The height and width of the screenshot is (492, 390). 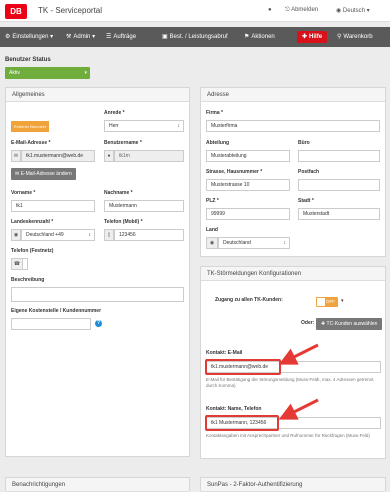 I want to click on nav-auftraege-label: Aufträge, so click(x=125, y=37).